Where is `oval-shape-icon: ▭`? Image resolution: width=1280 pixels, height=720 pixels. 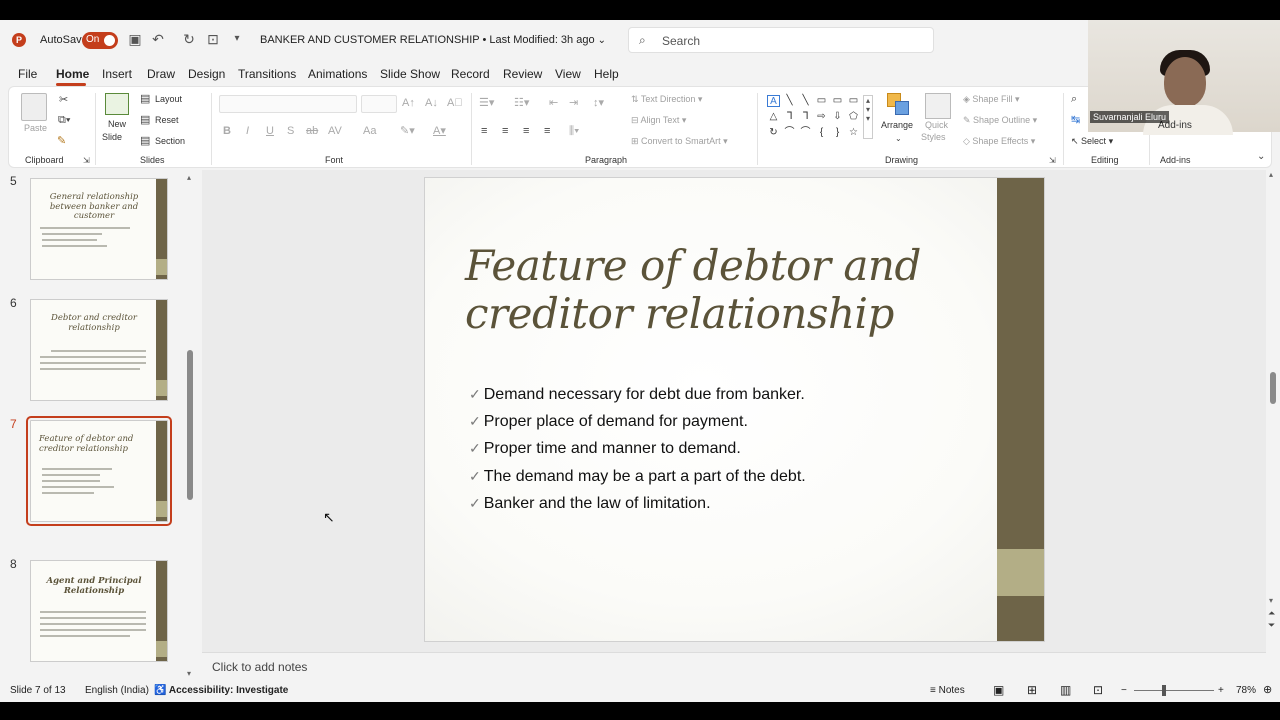
oval-shape-icon: ▭ is located at coordinates (837, 101).